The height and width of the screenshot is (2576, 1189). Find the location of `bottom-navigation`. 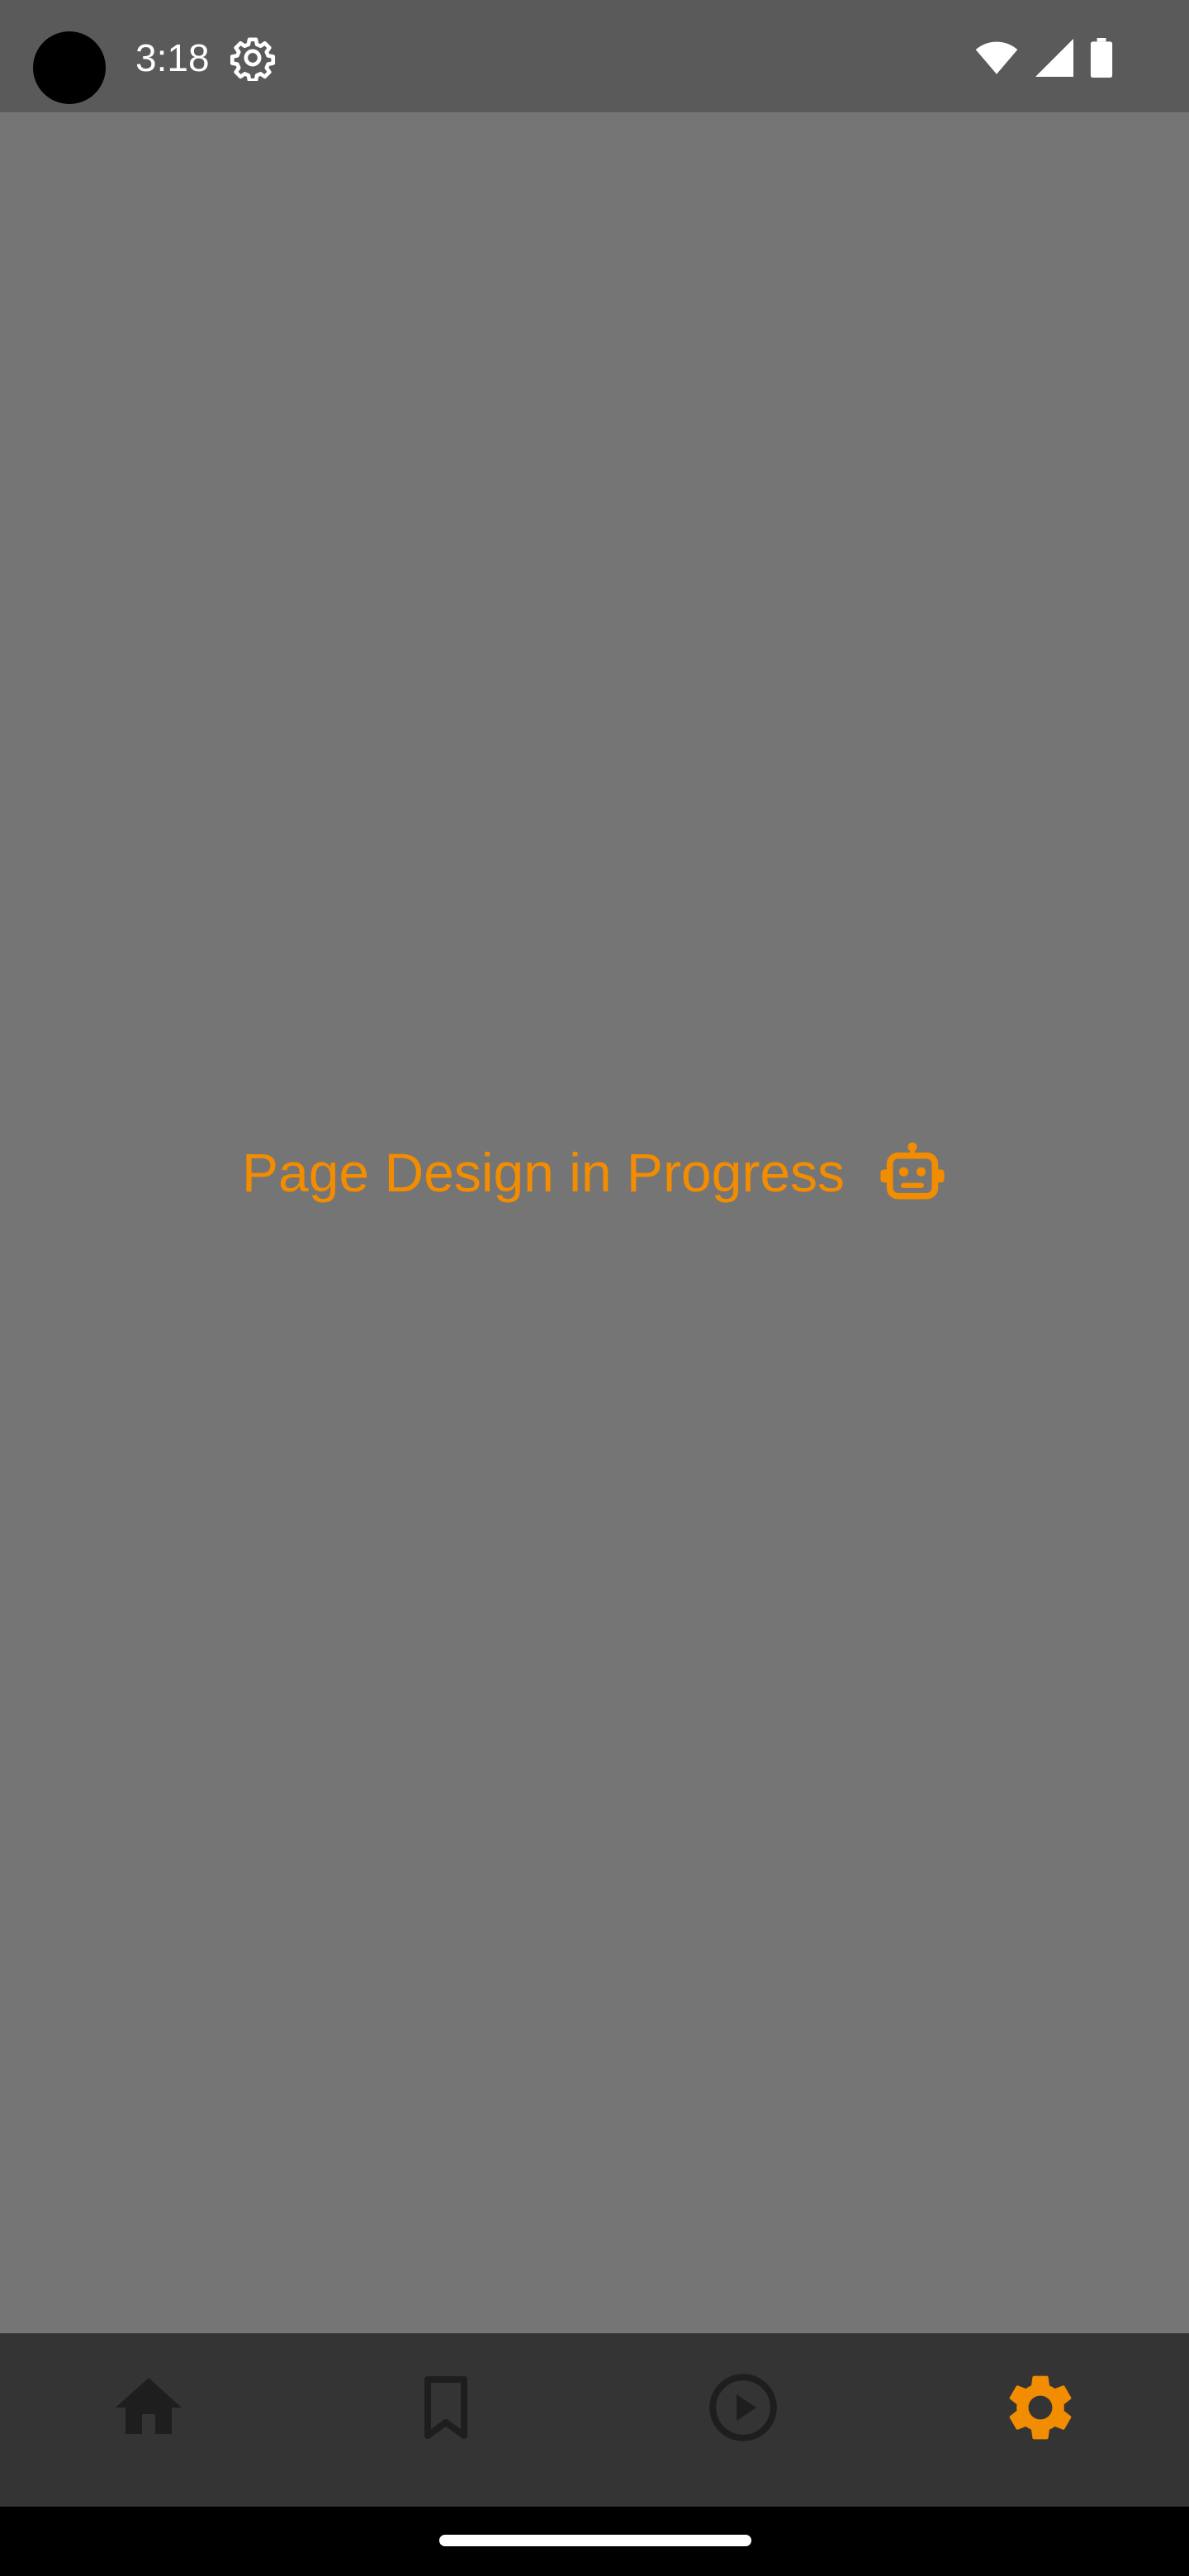

bottom-navigation is located at coordinates (594, 2420).